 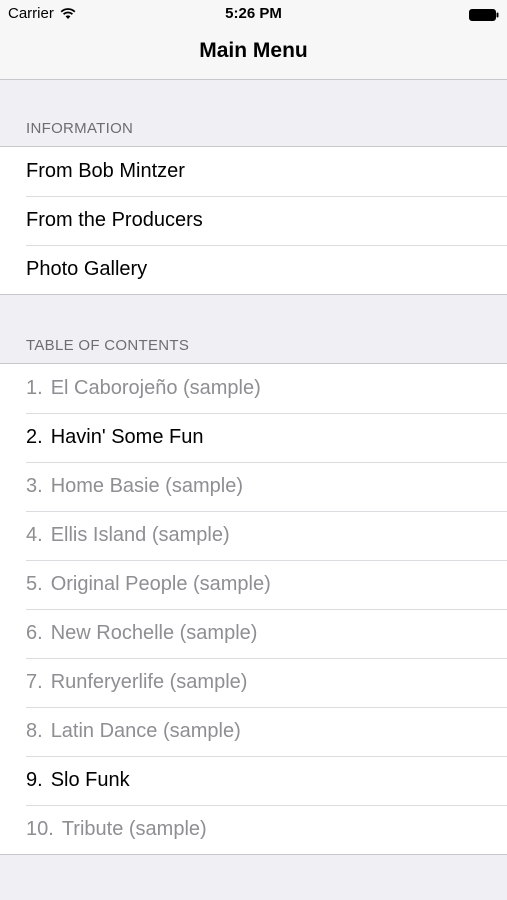 I want to click on toc-item-label: Original People (sample), so click(x=160, y=584).